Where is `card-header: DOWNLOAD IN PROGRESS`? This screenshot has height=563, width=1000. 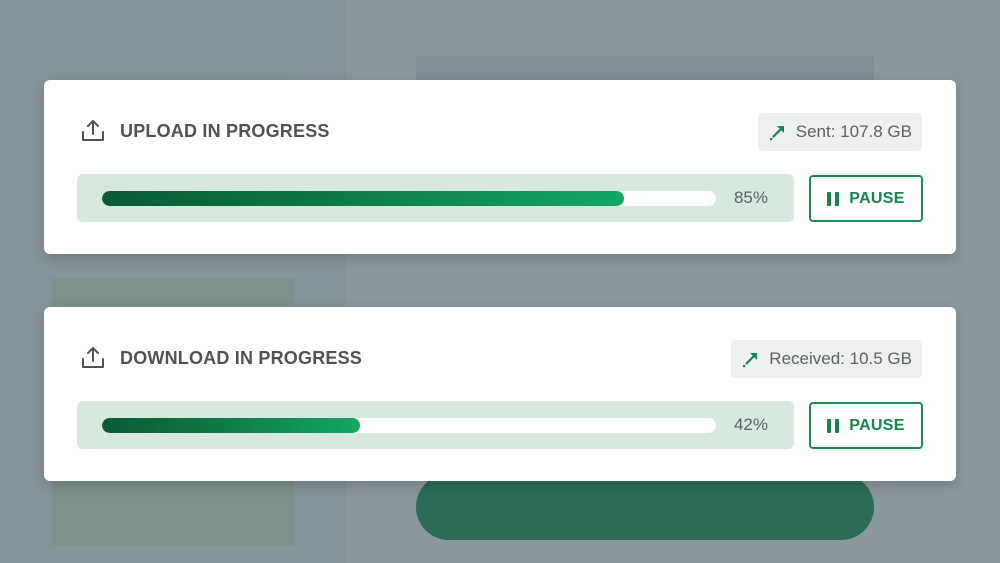
card-header: DOWNLOAD IN PROGRESS is located at coordinates (221, 358).